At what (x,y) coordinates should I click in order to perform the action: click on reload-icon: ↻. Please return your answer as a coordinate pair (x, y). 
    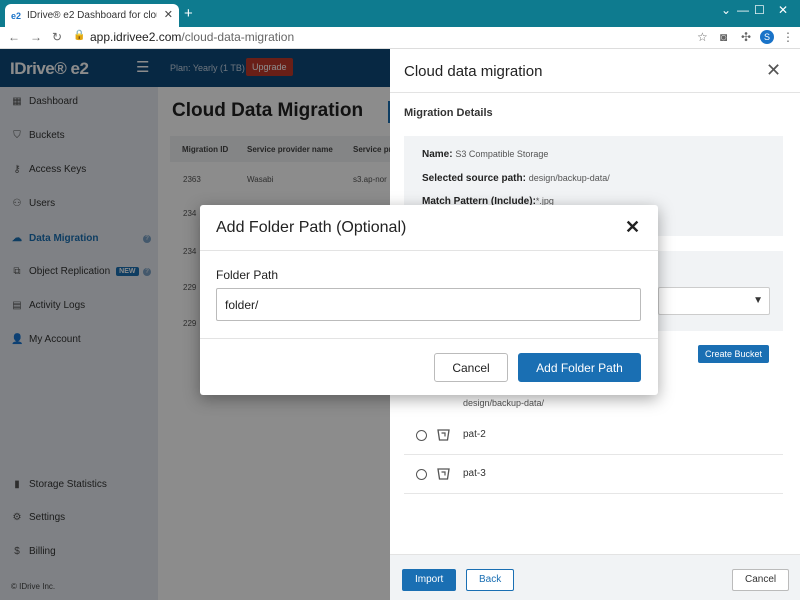
    Looking at the image, I should click on (57, 37).